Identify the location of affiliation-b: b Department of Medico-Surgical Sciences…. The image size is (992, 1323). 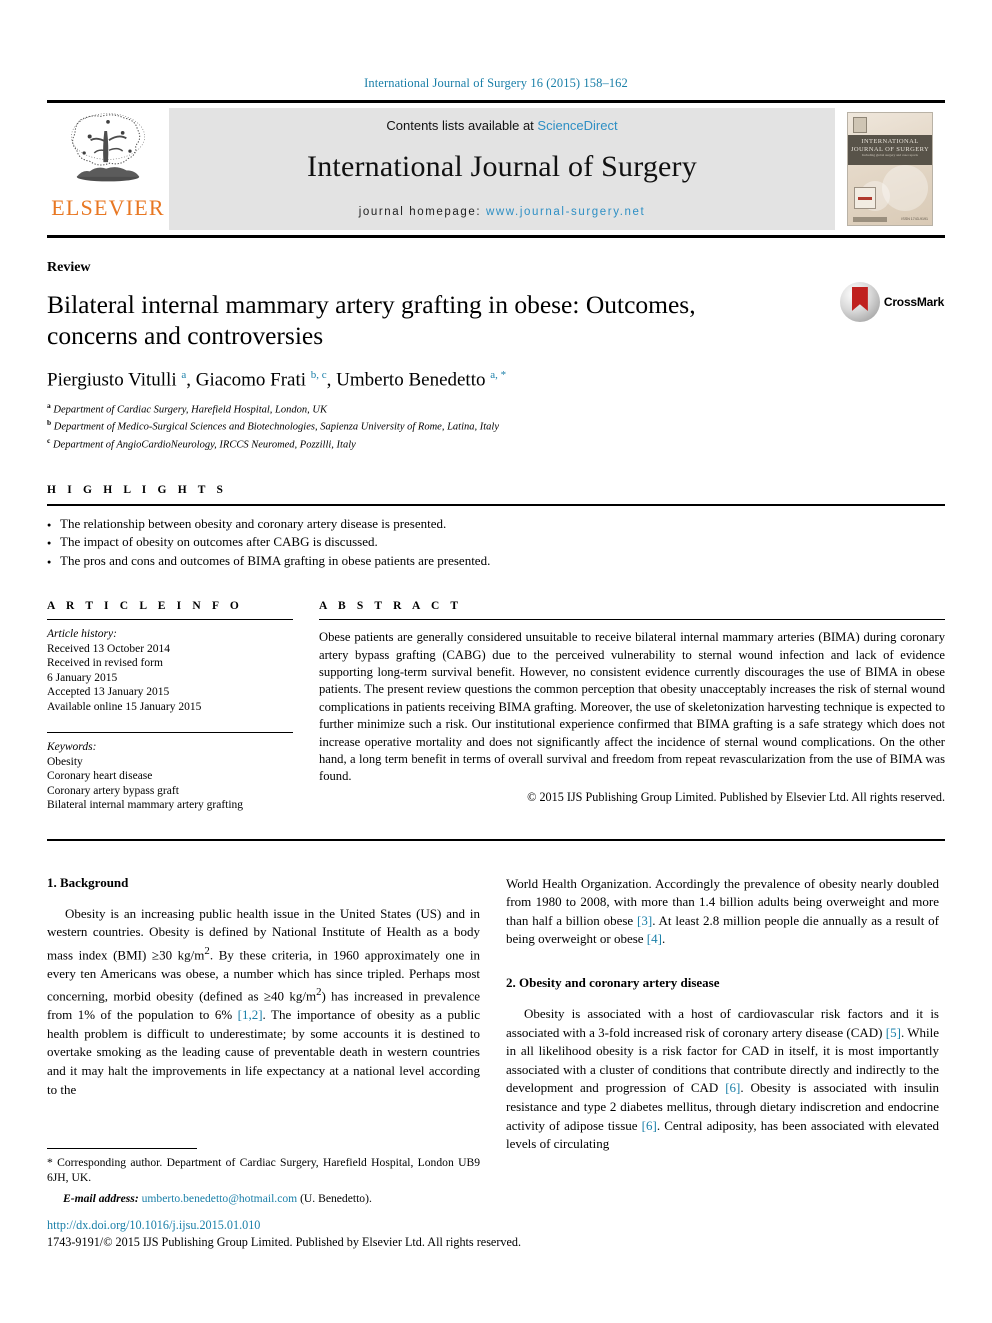
(496, 425).